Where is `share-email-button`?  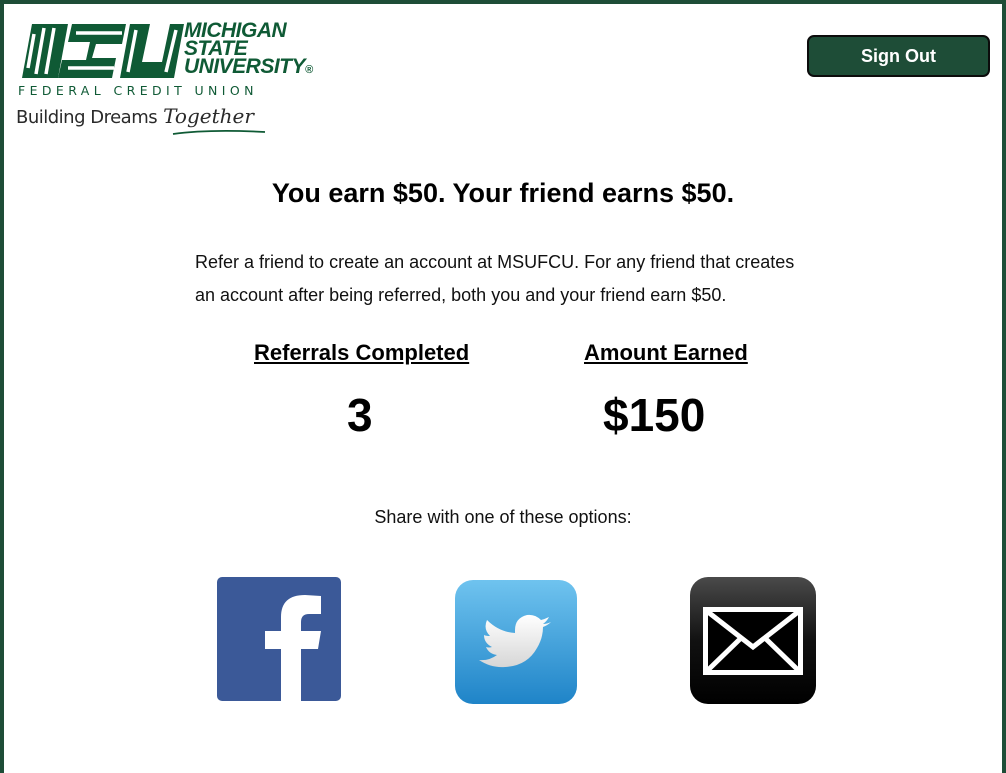
share-email-button is located at coordinates (753, 643).